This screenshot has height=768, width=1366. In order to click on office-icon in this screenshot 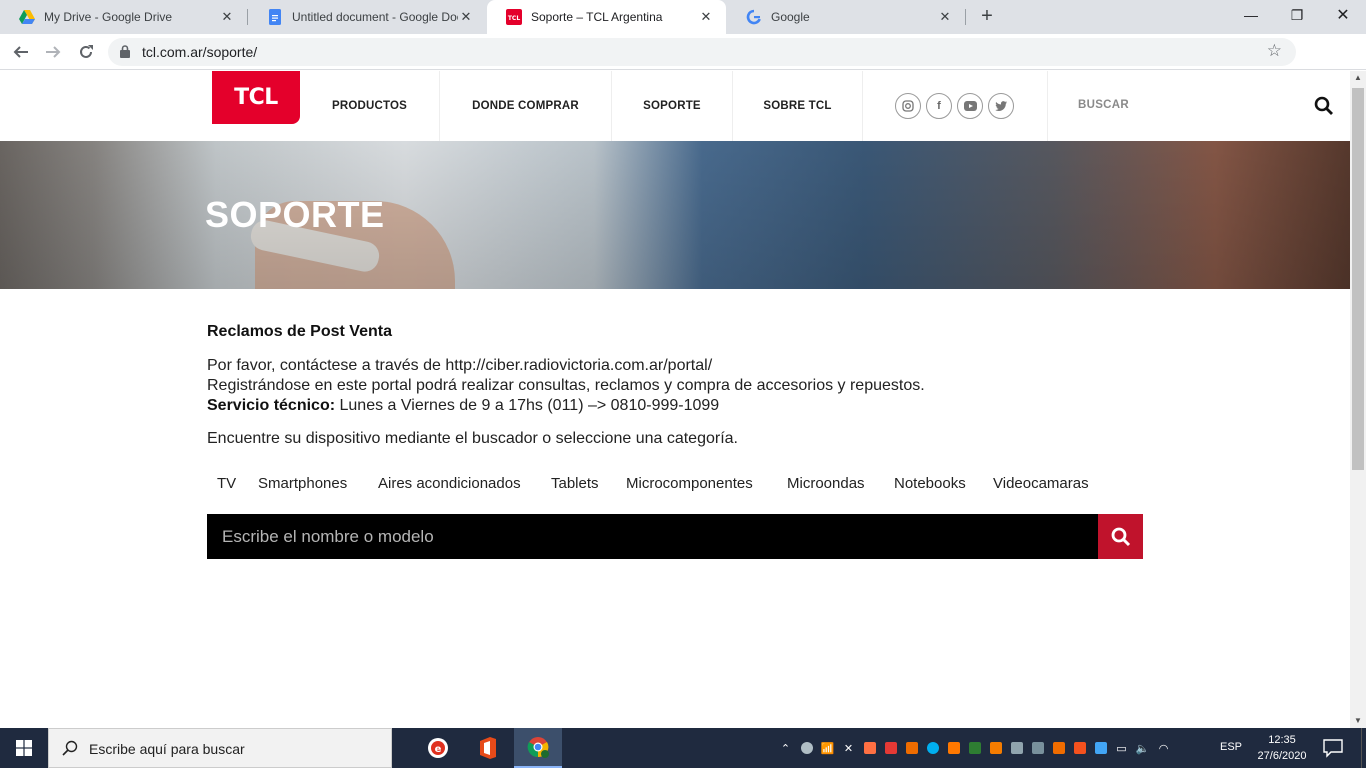, I will do `click(488, 748)`.